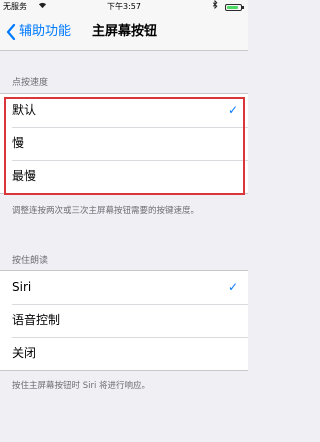 The width and height of the screenshot is (320, 442). What do you see at coordinates (45, 31) in the screenshot?
I see `back-button-label: 辅助功能` at bounding box center [45, 31].